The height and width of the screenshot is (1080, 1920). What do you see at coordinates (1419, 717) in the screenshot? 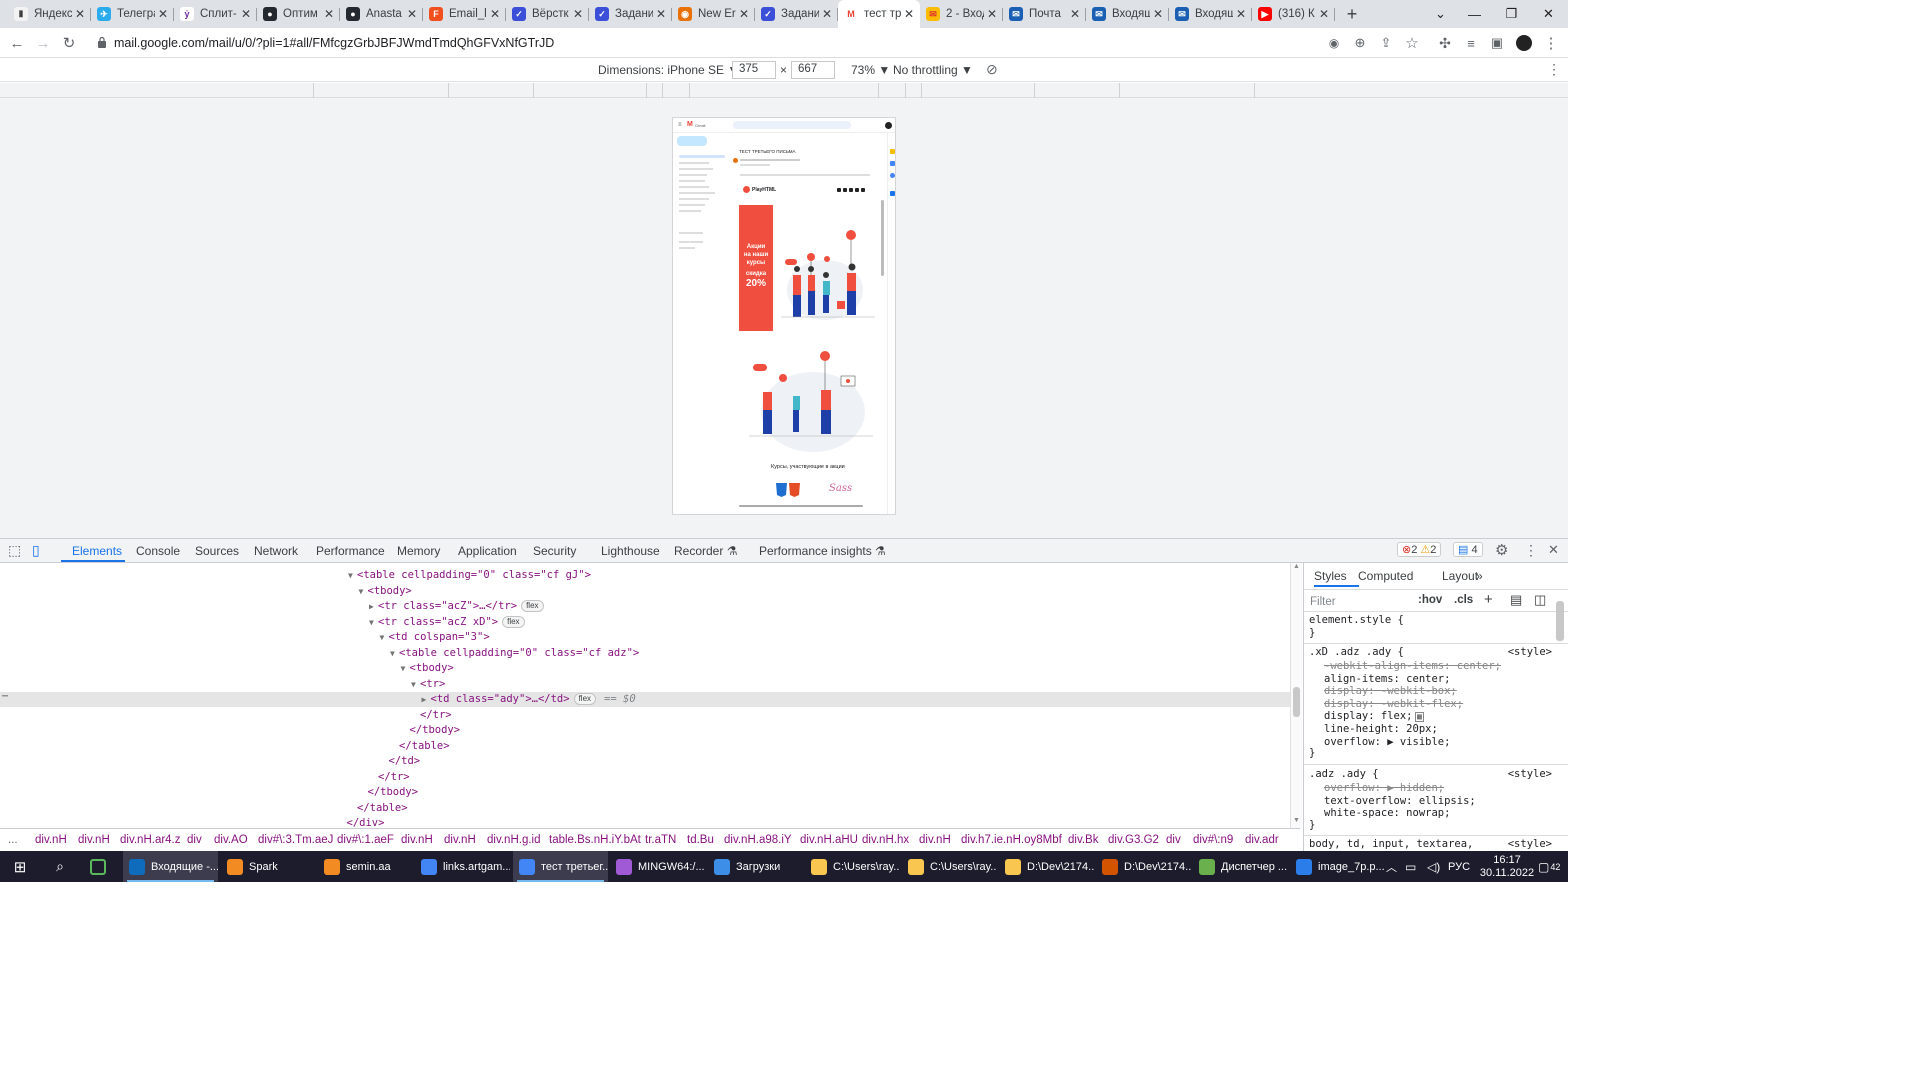
I see `flexbox-editor-icon: ▦` at bounding box center [1419, 717].